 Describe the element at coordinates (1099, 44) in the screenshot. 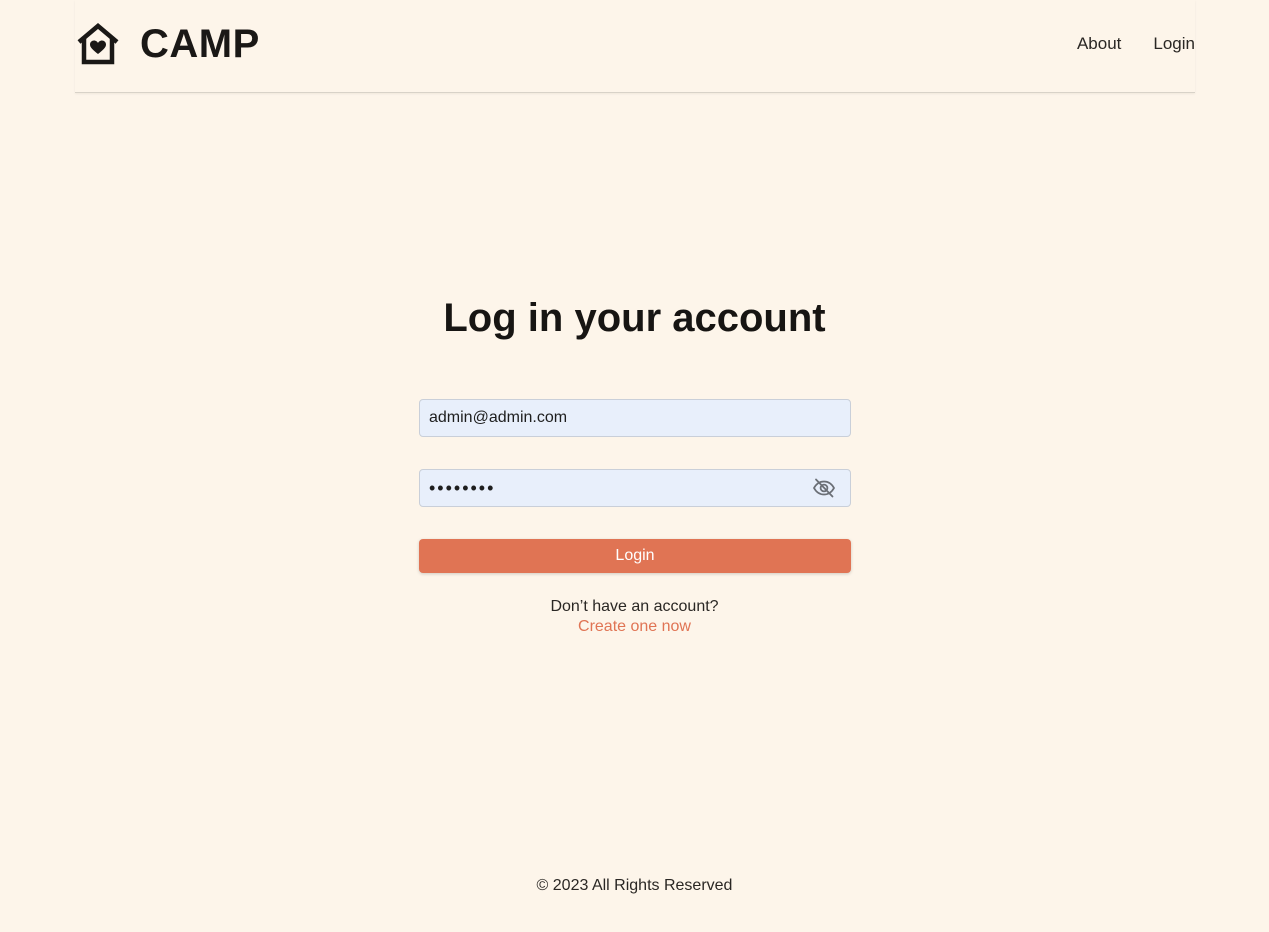

I see `nav-about-link: About` at that location.